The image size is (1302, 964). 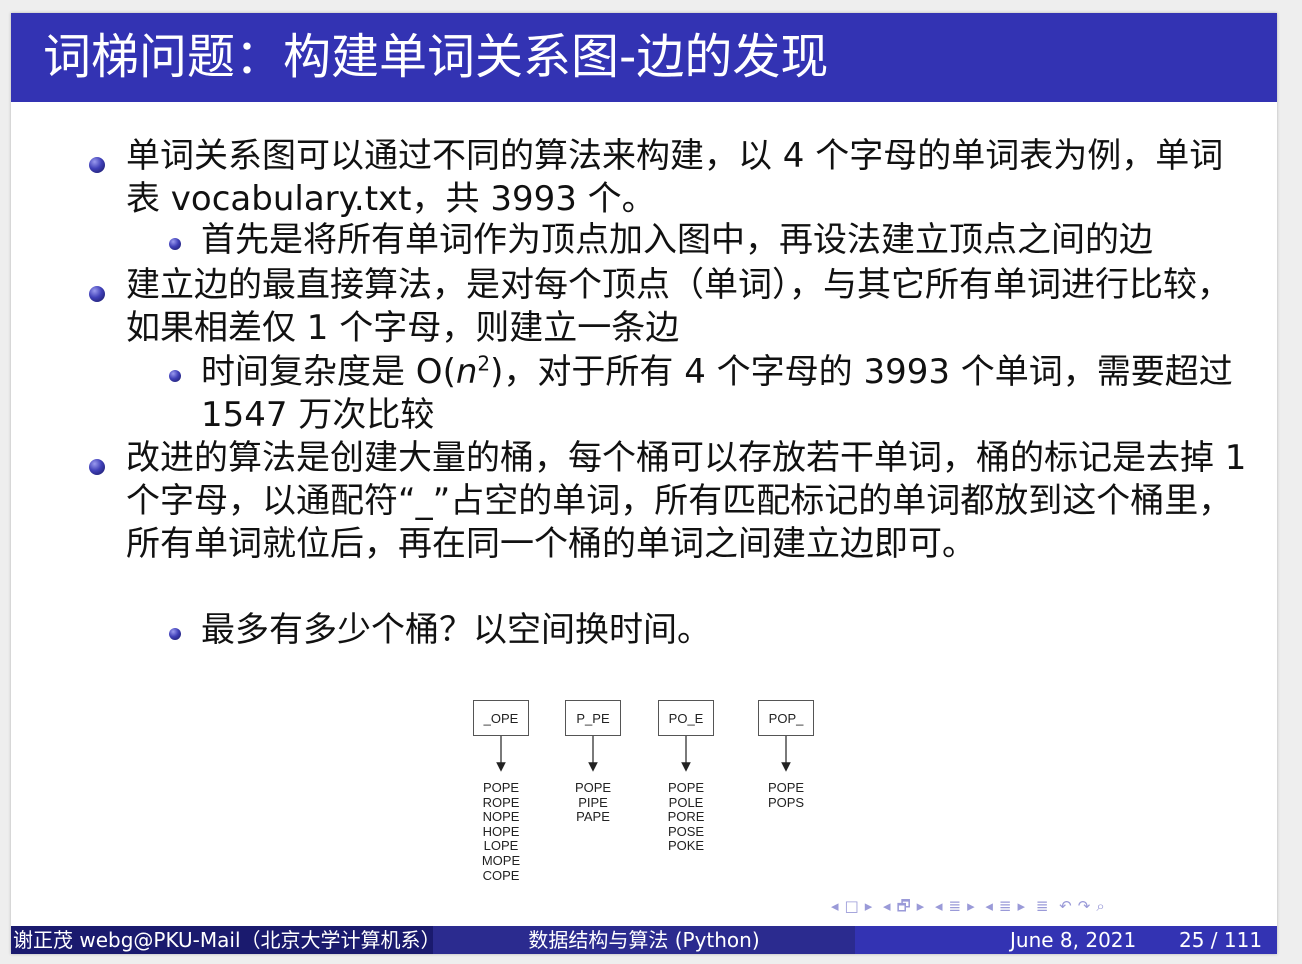 What do you see at coordinates (1073, 940) in the screenshot?
I see `footer-date: June 8, 2021` at bounding box center [1073, 940].